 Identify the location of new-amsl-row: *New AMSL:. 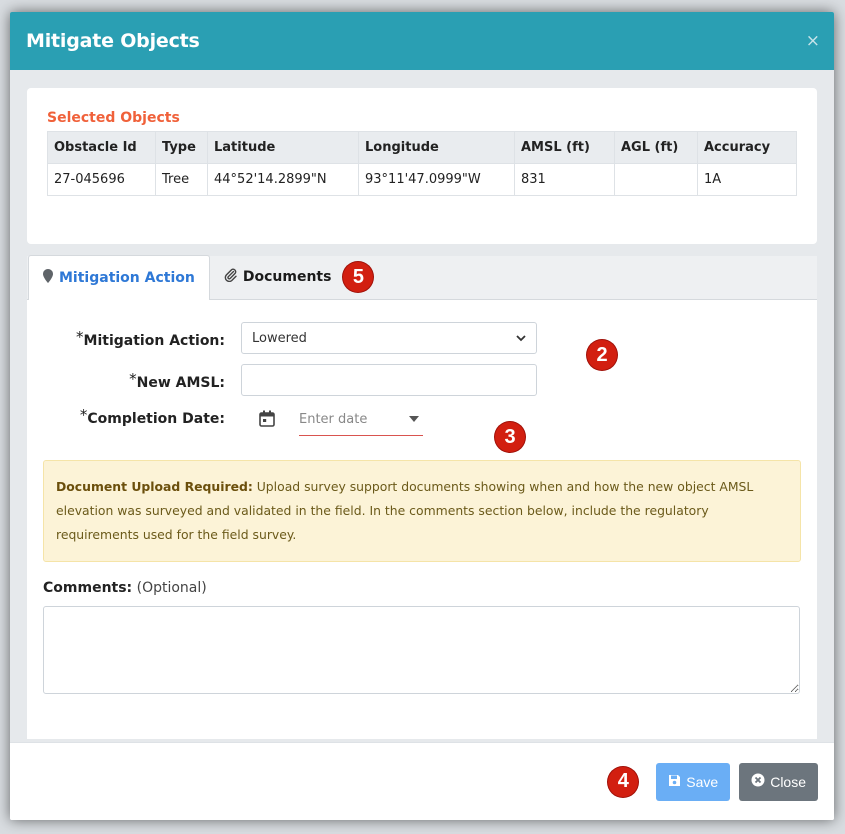
(422, 380).